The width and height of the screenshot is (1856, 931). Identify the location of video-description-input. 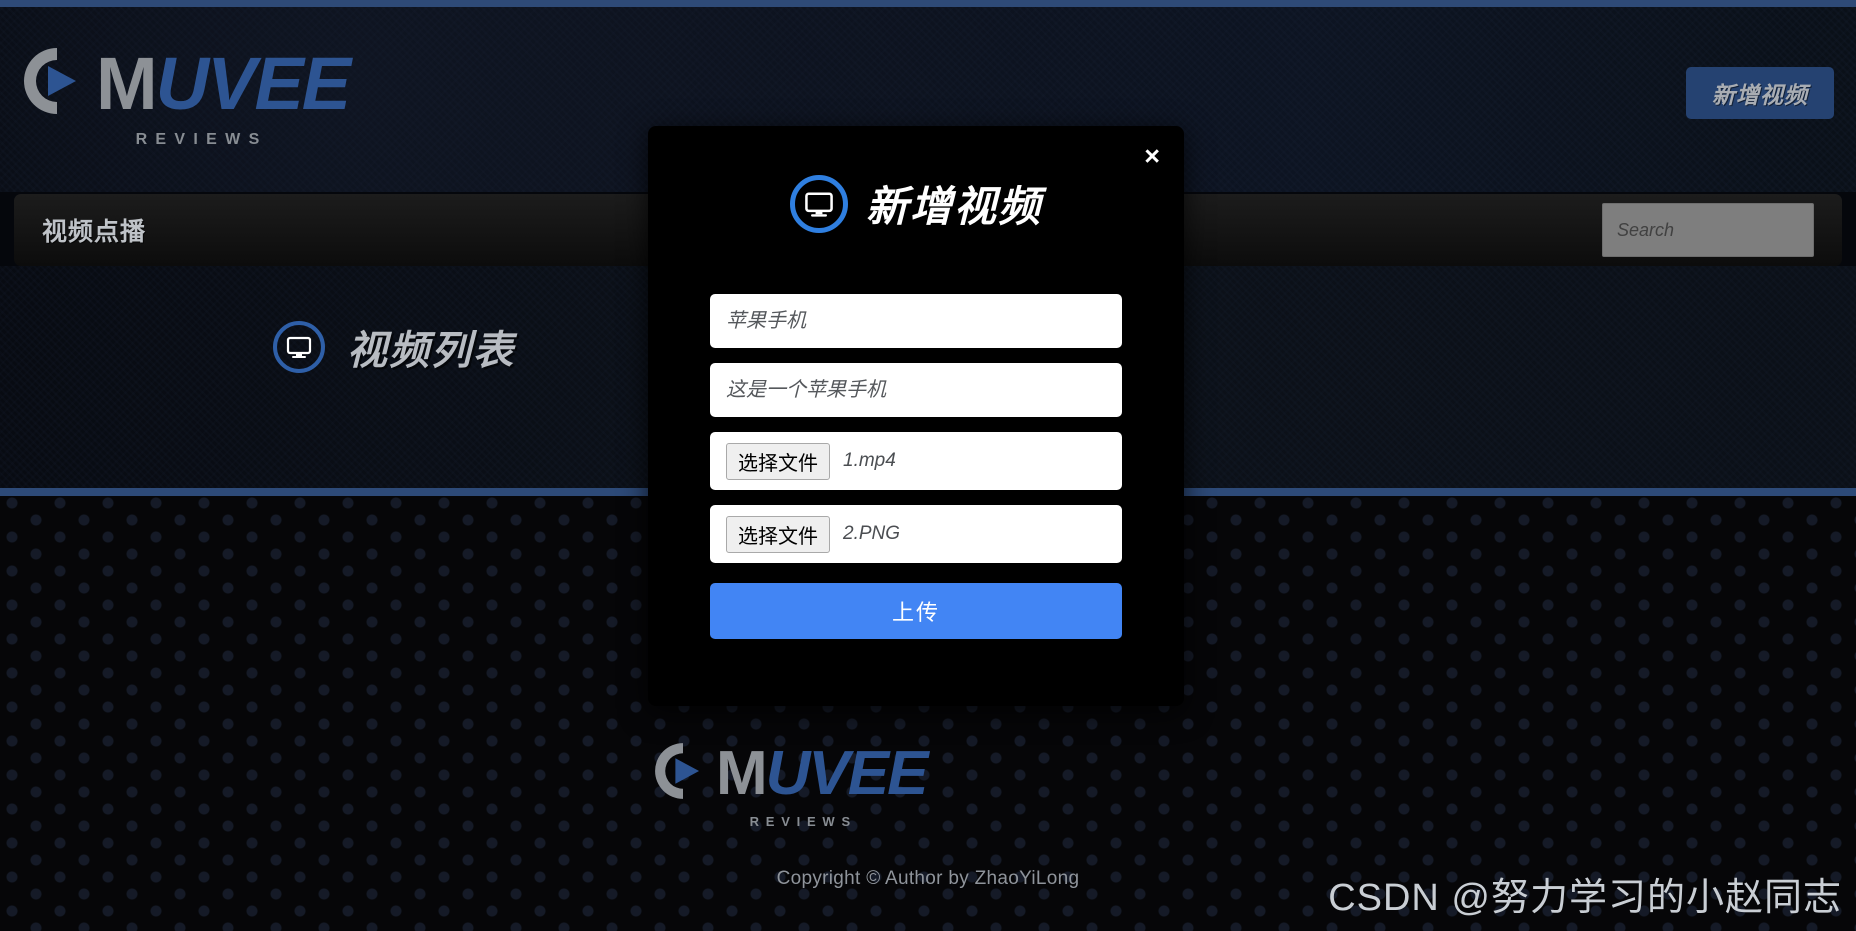
(916, 390).